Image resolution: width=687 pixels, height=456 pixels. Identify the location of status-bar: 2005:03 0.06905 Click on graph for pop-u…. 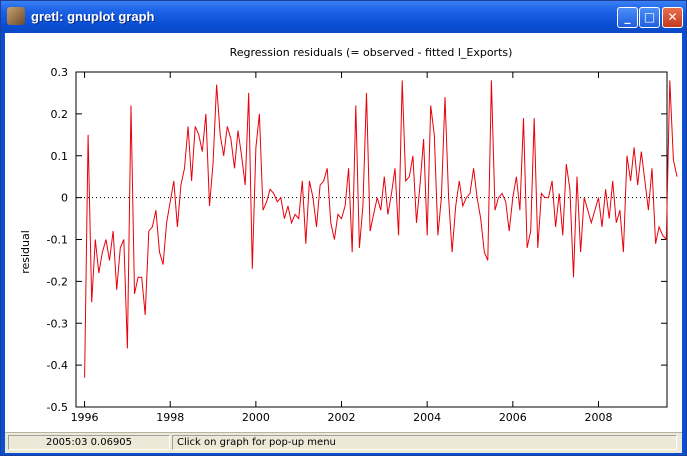
(343, 442).